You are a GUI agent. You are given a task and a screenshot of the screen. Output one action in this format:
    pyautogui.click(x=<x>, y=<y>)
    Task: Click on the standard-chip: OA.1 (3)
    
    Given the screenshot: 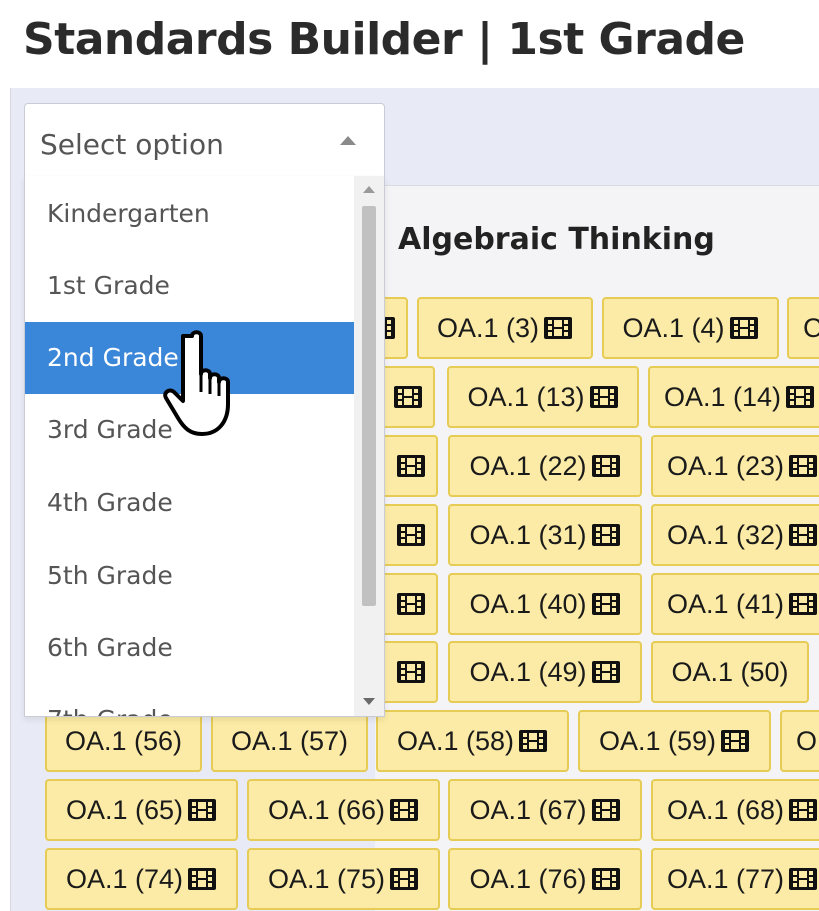 What is the action you would take?
    pyautogui.click(x=505, y=328)
    